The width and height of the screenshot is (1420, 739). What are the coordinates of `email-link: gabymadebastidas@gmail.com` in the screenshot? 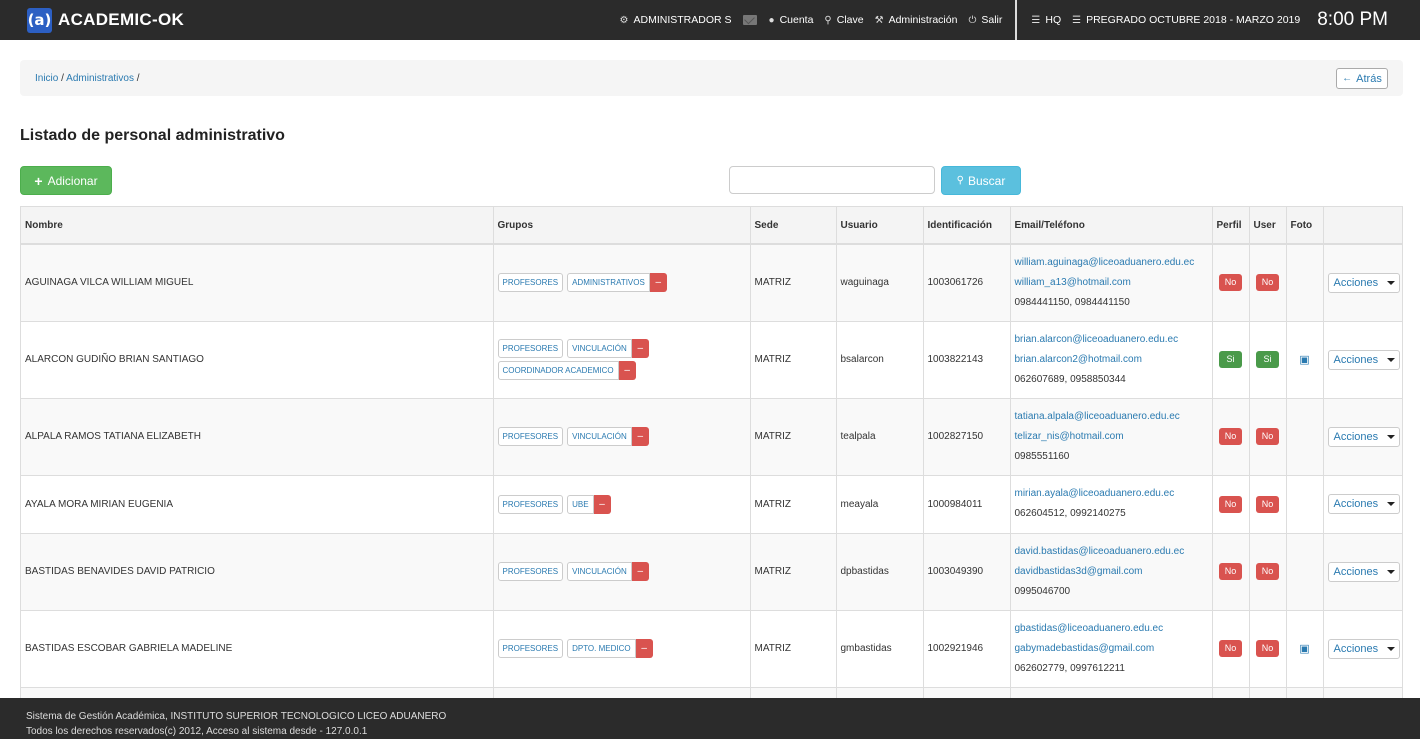 It's located at (1085, 648).